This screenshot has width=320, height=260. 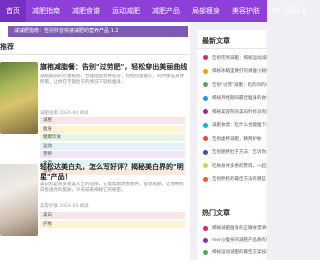 I want to click on tag-list: 美白 护肤, so click(x=112, y=220).